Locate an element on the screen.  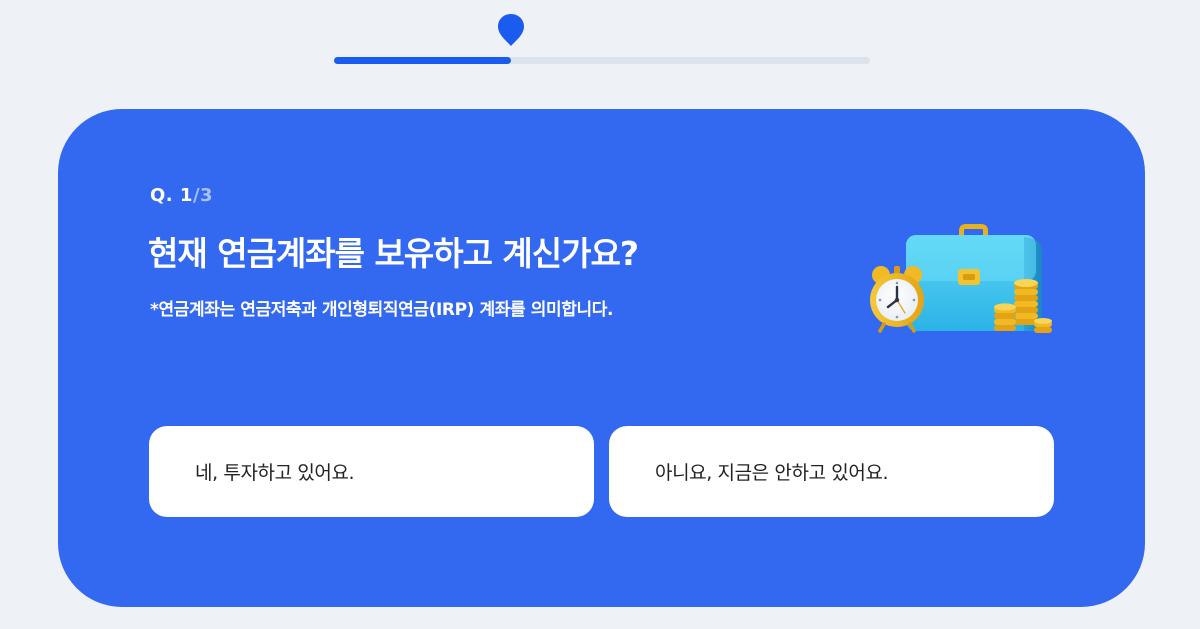
answer-option-no: 아니요, 지금은 안하고 있어요. is located at coordinates (831, 471).